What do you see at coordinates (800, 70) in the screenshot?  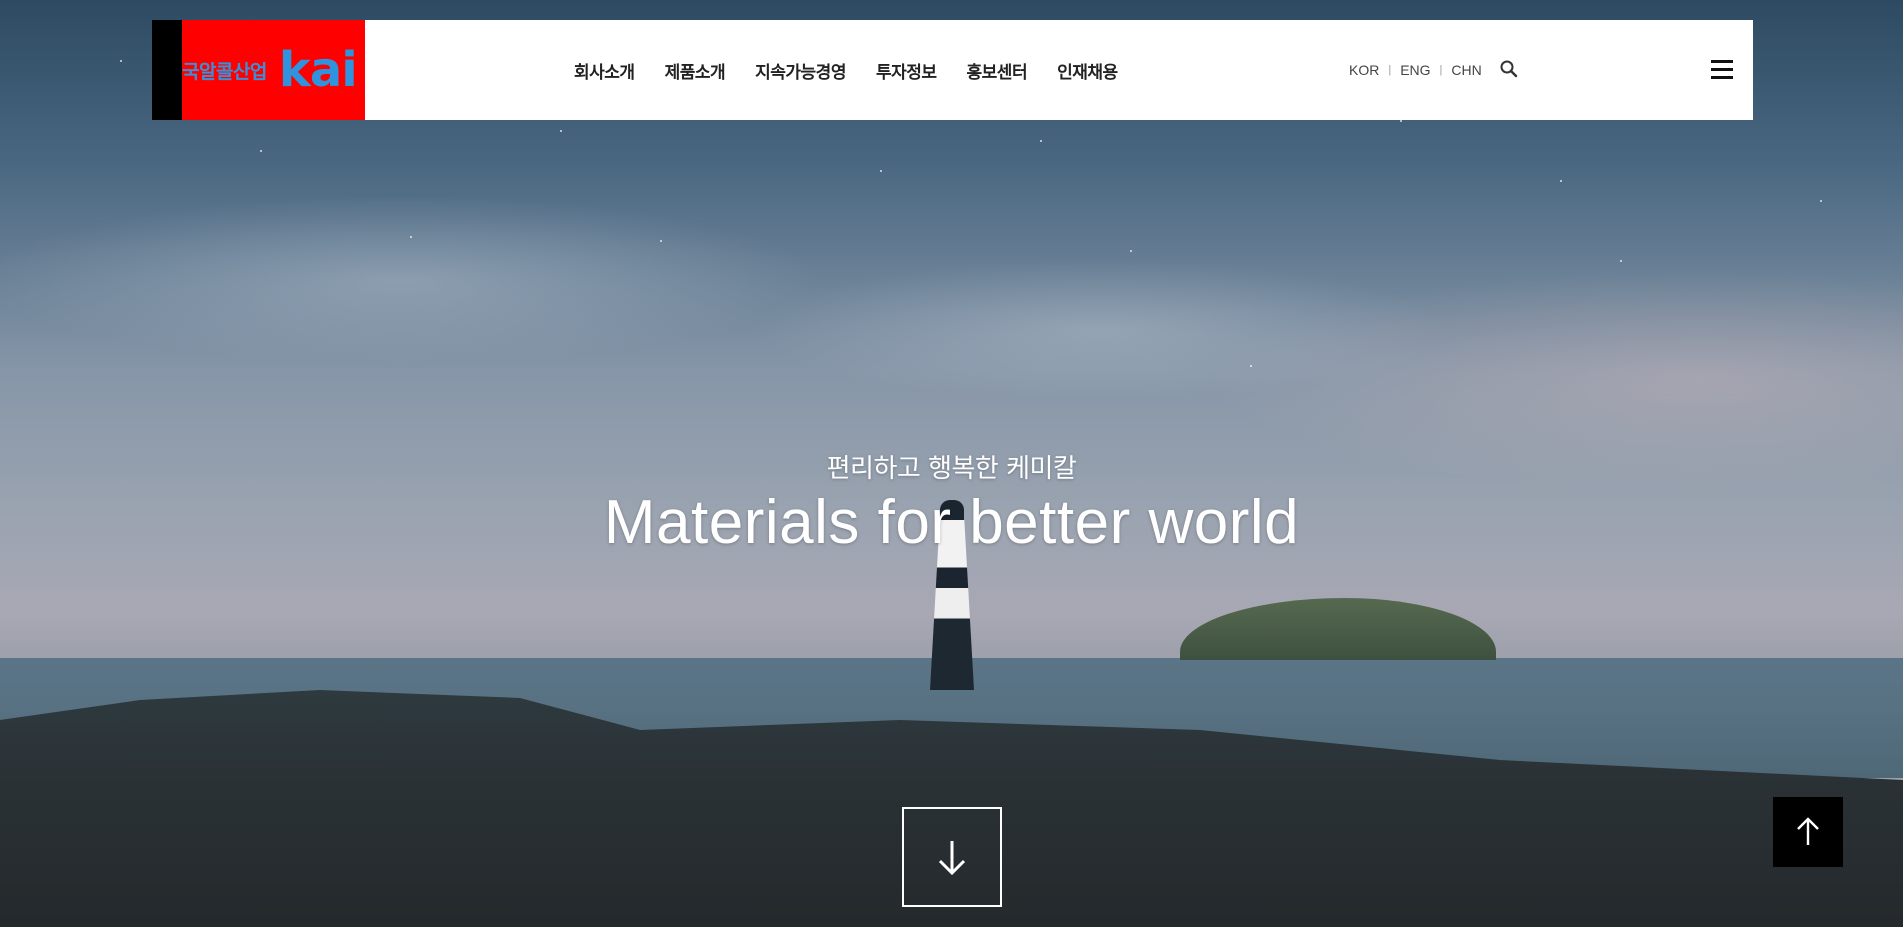 I see `nav-item-sustainability: 지속가능경영` at bounding box center [800, 70].